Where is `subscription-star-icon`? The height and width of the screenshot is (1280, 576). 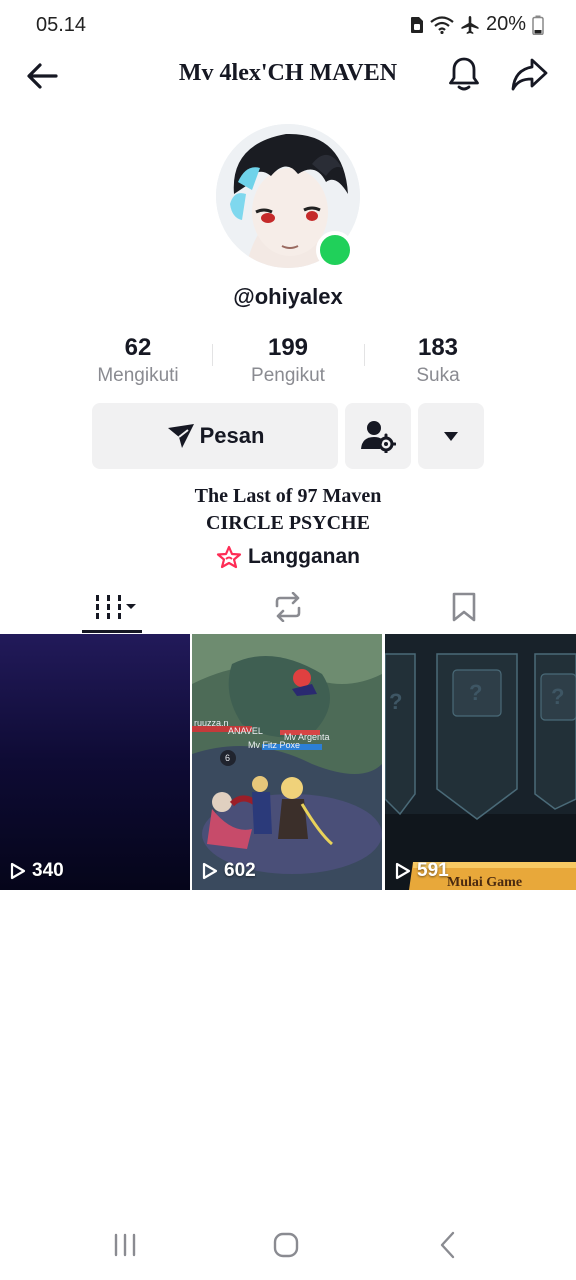
subscription-star-icon is located at coordinates (229, 557).